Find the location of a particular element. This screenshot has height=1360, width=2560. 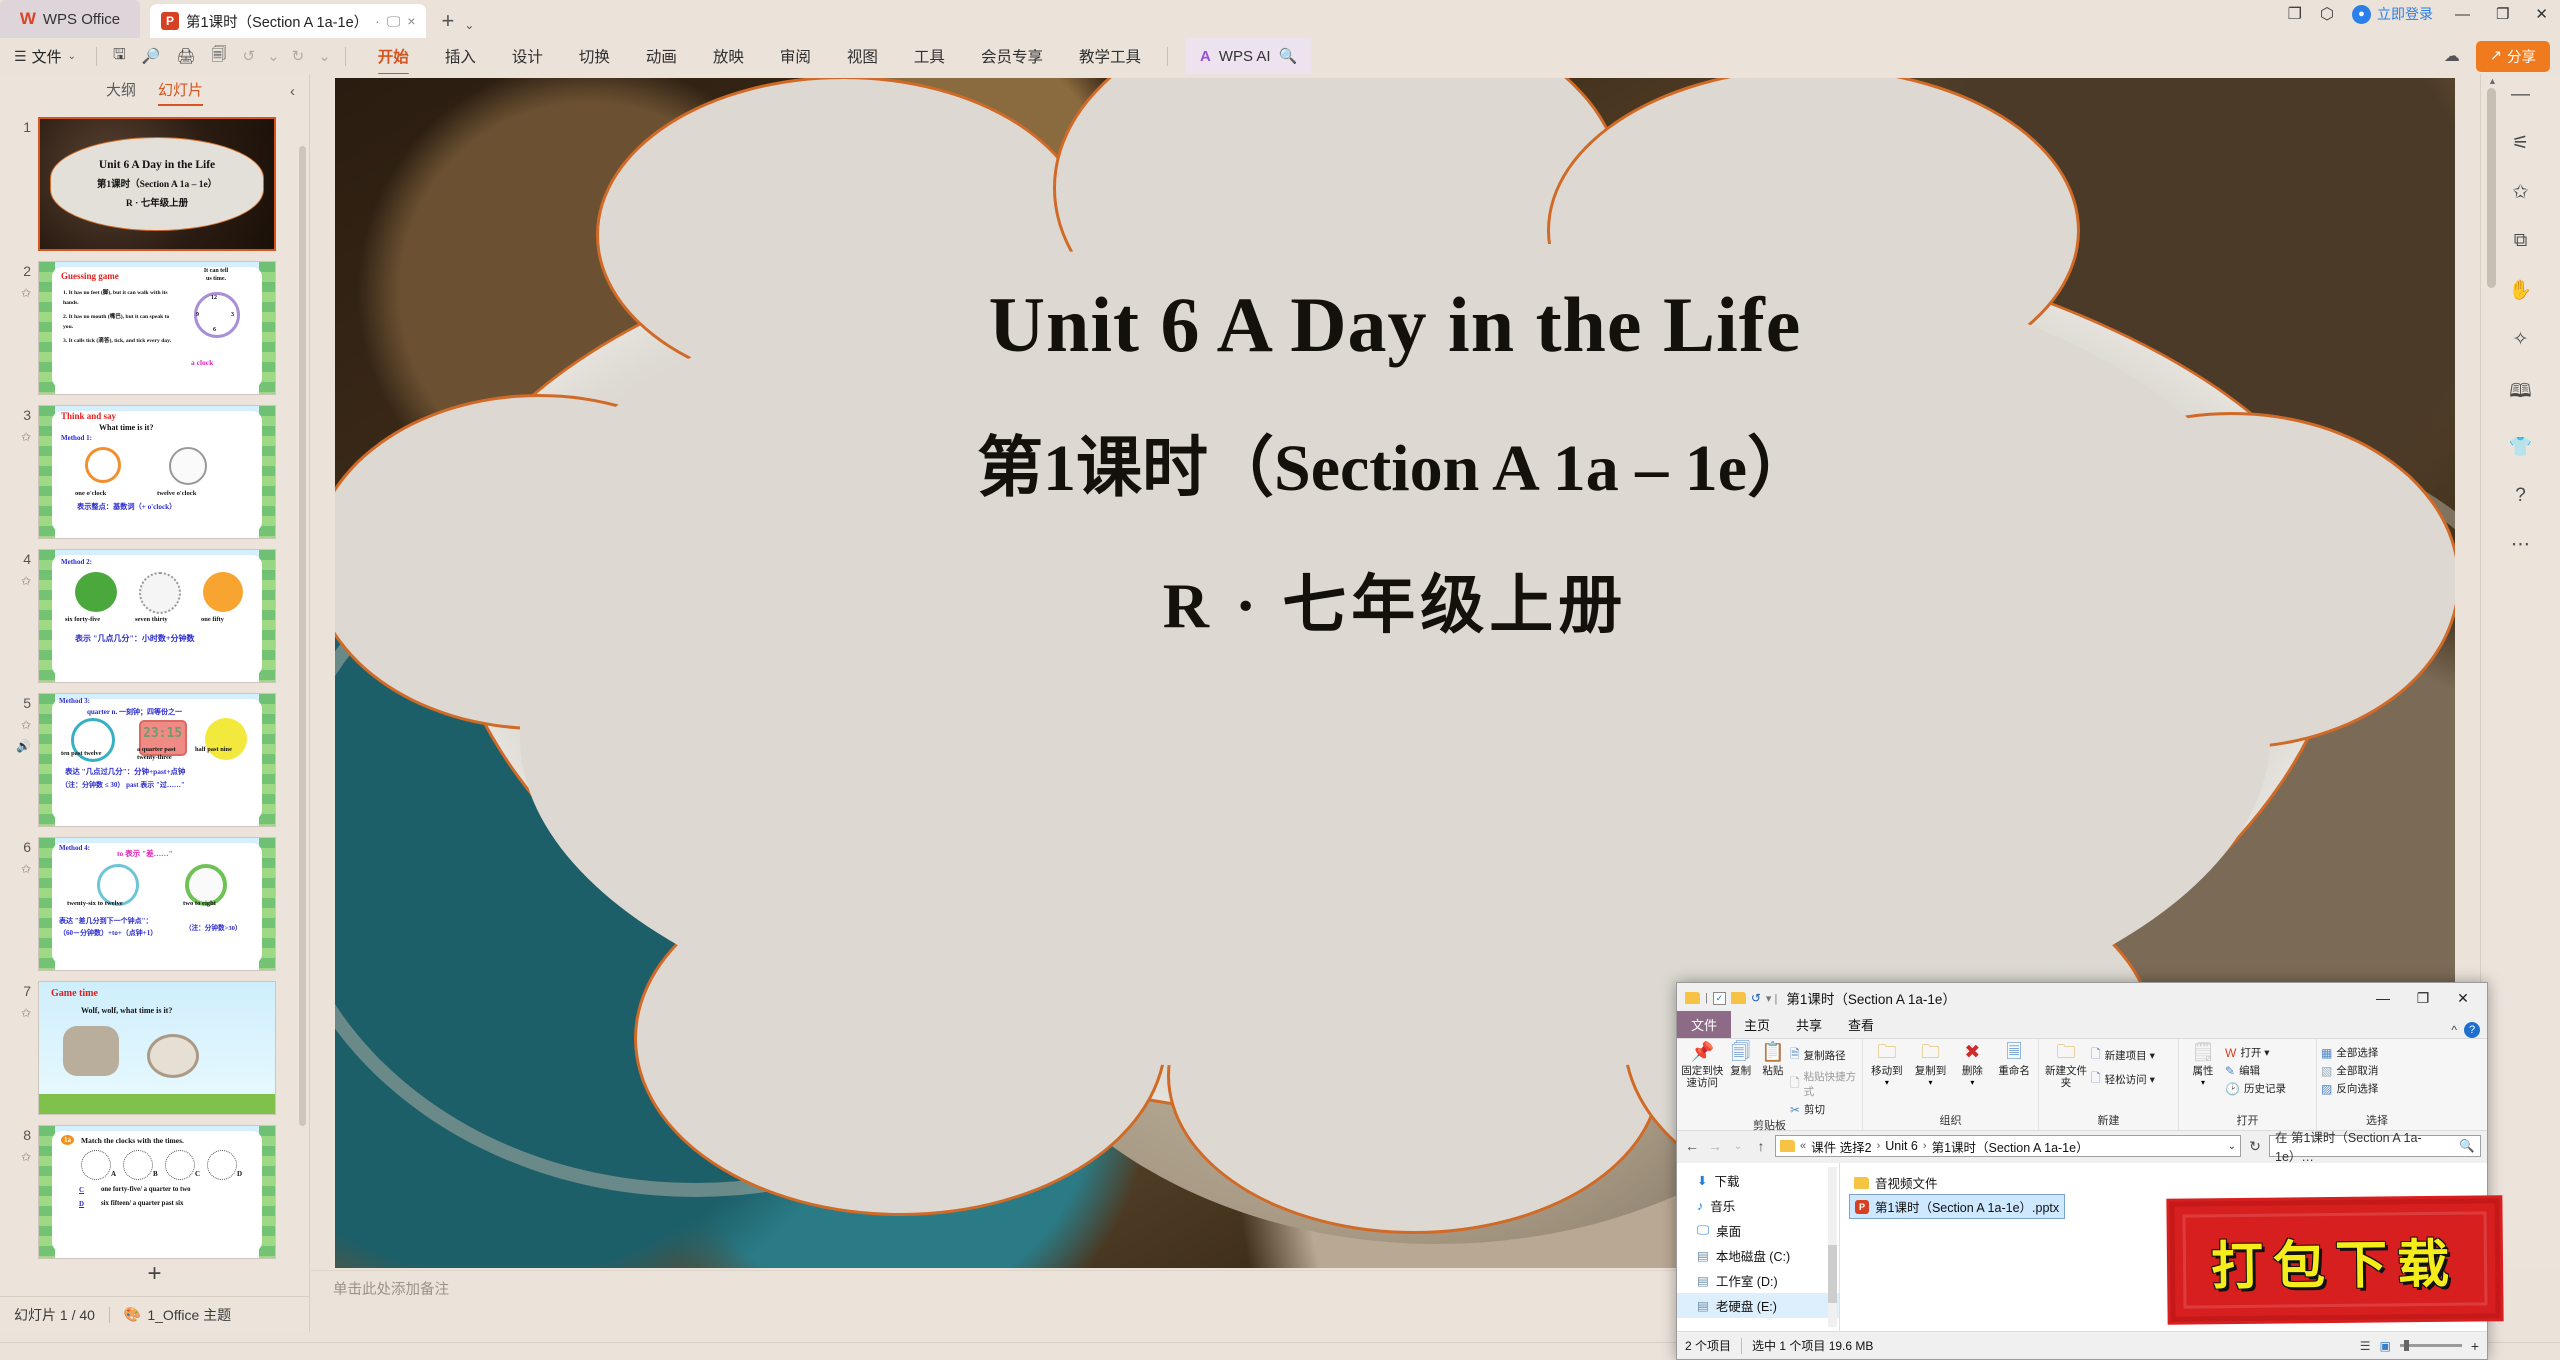

navigator-scrollbar is located at coordinates (302, 636).